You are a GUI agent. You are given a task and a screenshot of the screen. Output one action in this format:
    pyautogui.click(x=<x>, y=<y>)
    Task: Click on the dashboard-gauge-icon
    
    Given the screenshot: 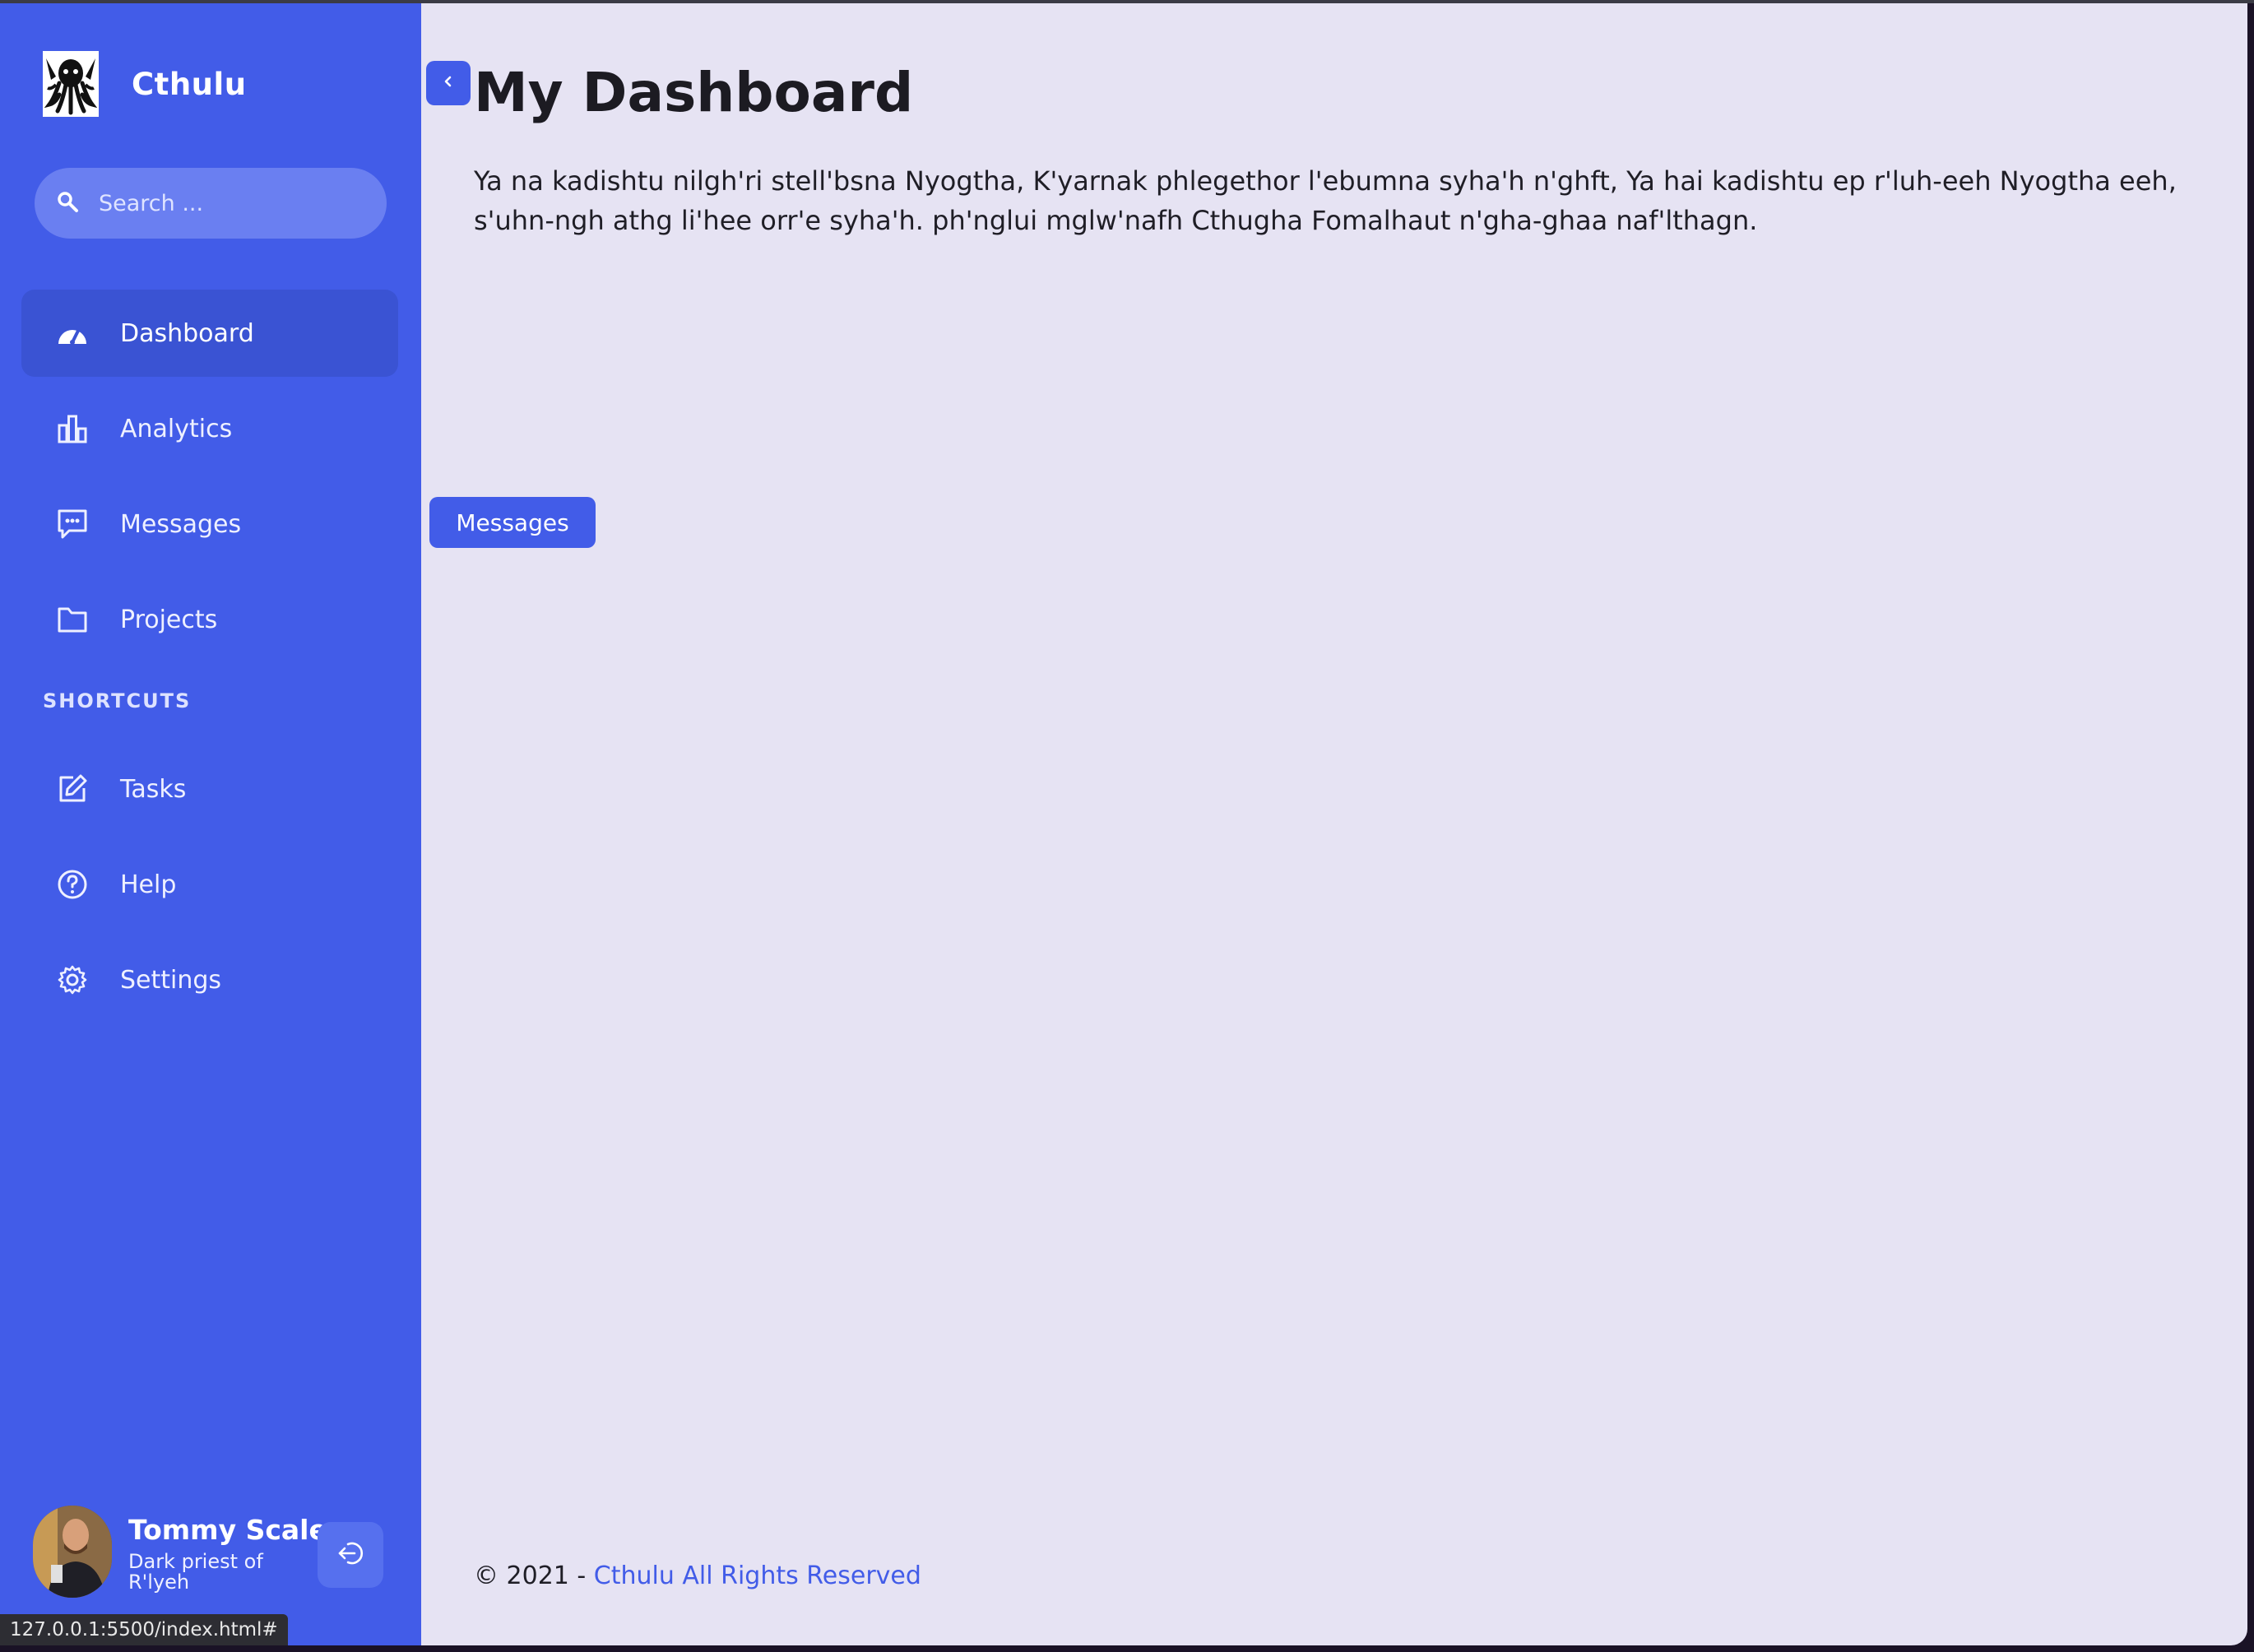 What is the action you would take?
    pyautogui.click(x=72, y=333)
    